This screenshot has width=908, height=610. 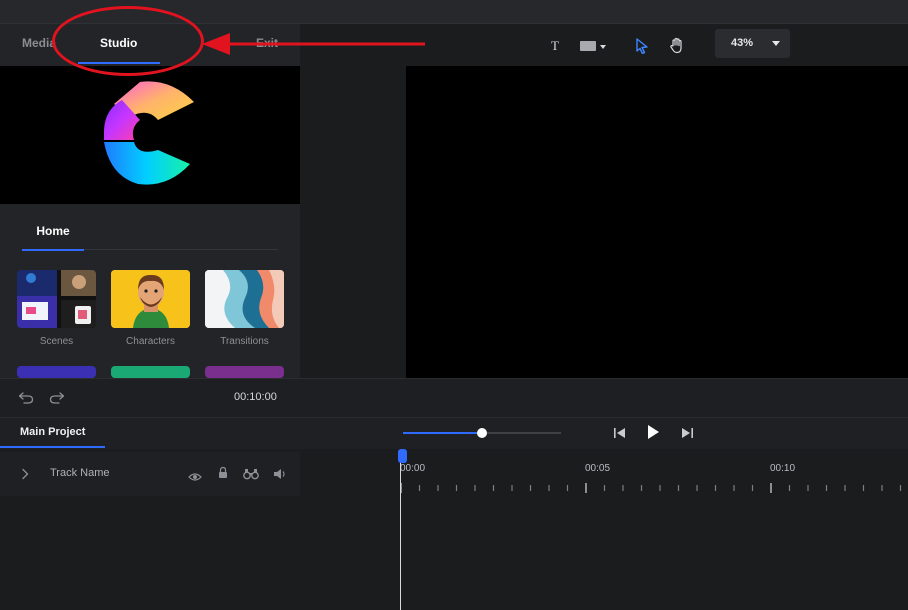 What do you see at coordinates (598, 468) in the screenshot?
I see `ruler-label: 00:05` at bounding box center [598, 468].